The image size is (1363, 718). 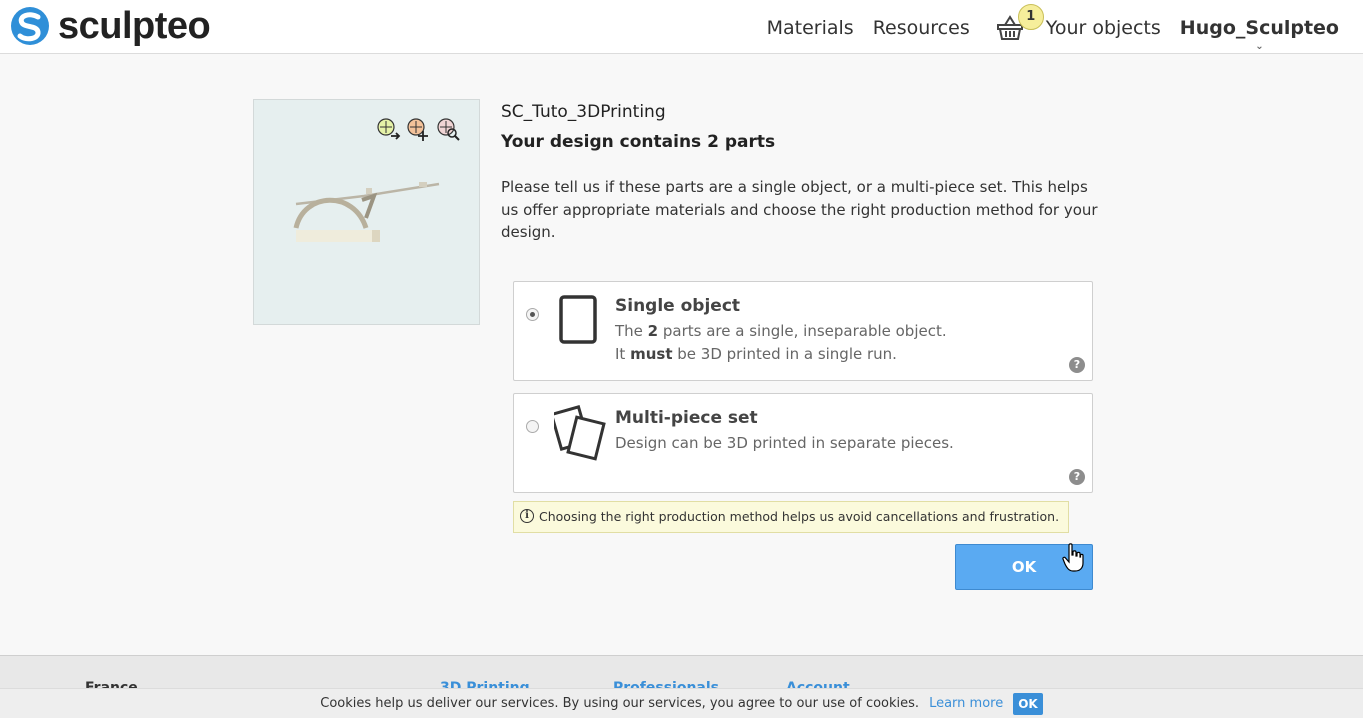 I want to click on cart-count-badge: 1, so click(x=1030, y=17).